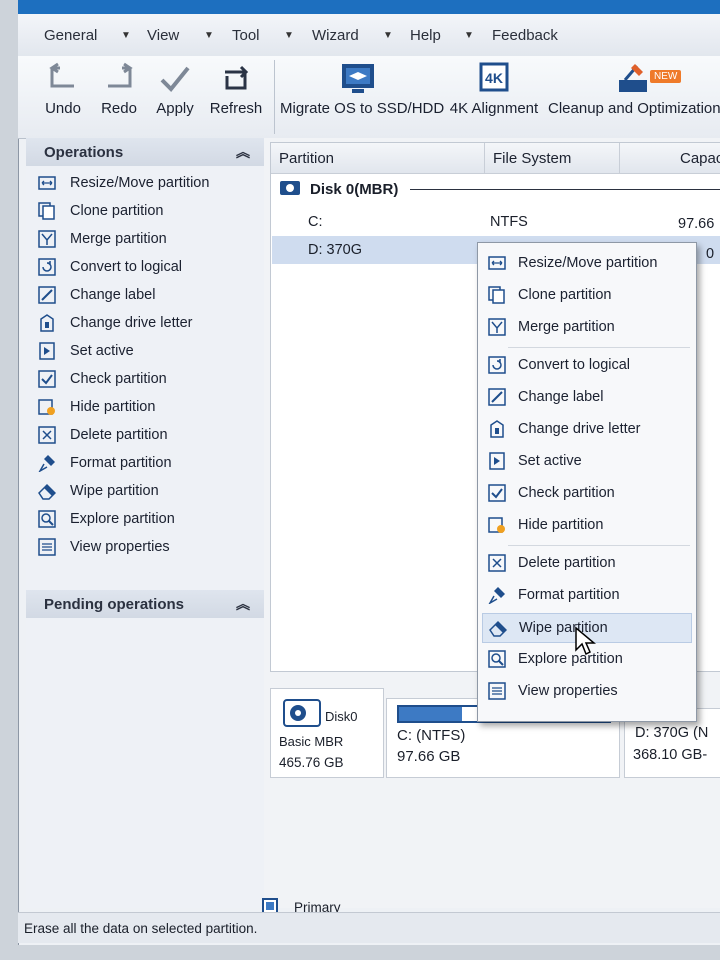  Describe the element at coordinates (354, 189) in the screenshot. I see `disk-0-label: Disk 0(MBR)` at that location.